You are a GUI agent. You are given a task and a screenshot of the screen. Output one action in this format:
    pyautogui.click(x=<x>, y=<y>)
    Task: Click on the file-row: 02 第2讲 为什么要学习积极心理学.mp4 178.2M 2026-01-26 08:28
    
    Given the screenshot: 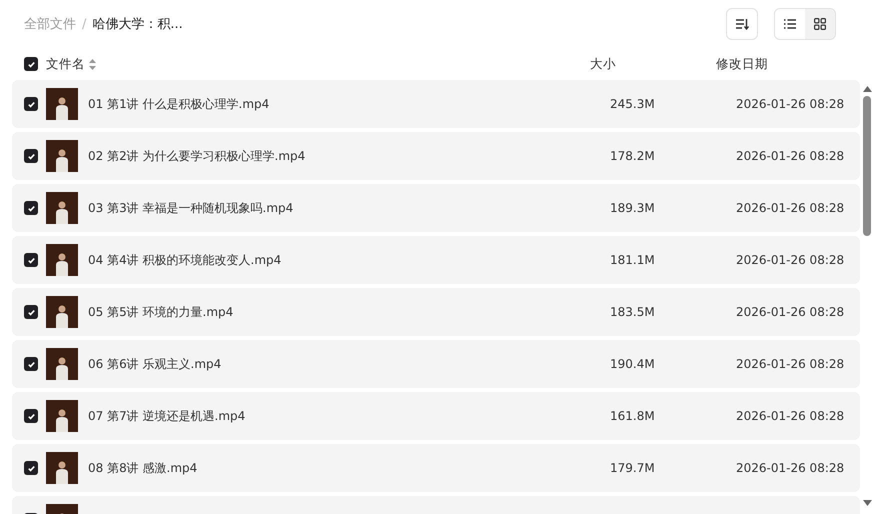 What is the action you would take?
    pyautogui.click(x=436, y=156)
    